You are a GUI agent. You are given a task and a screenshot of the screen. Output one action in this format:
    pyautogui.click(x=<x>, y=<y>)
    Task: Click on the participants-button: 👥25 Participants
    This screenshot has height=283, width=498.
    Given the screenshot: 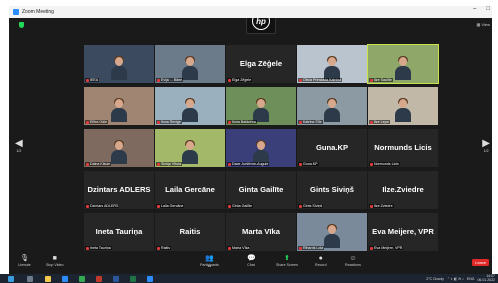 What is the action you would take?
    pyautogui.click(x=209, y=261)
    